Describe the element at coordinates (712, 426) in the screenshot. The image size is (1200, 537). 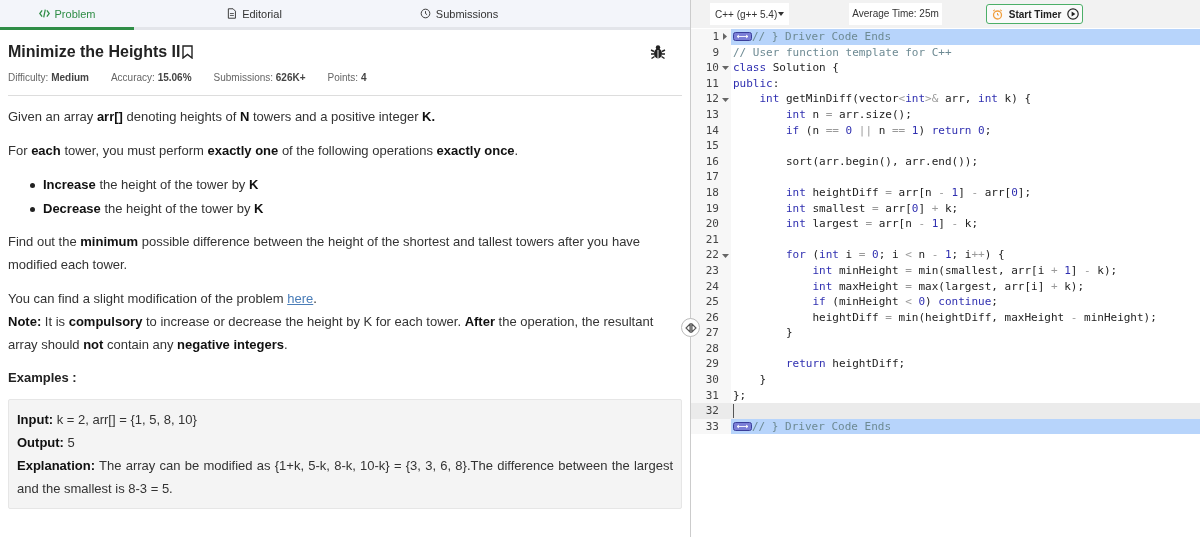
I see `line-number: 33` at that location.